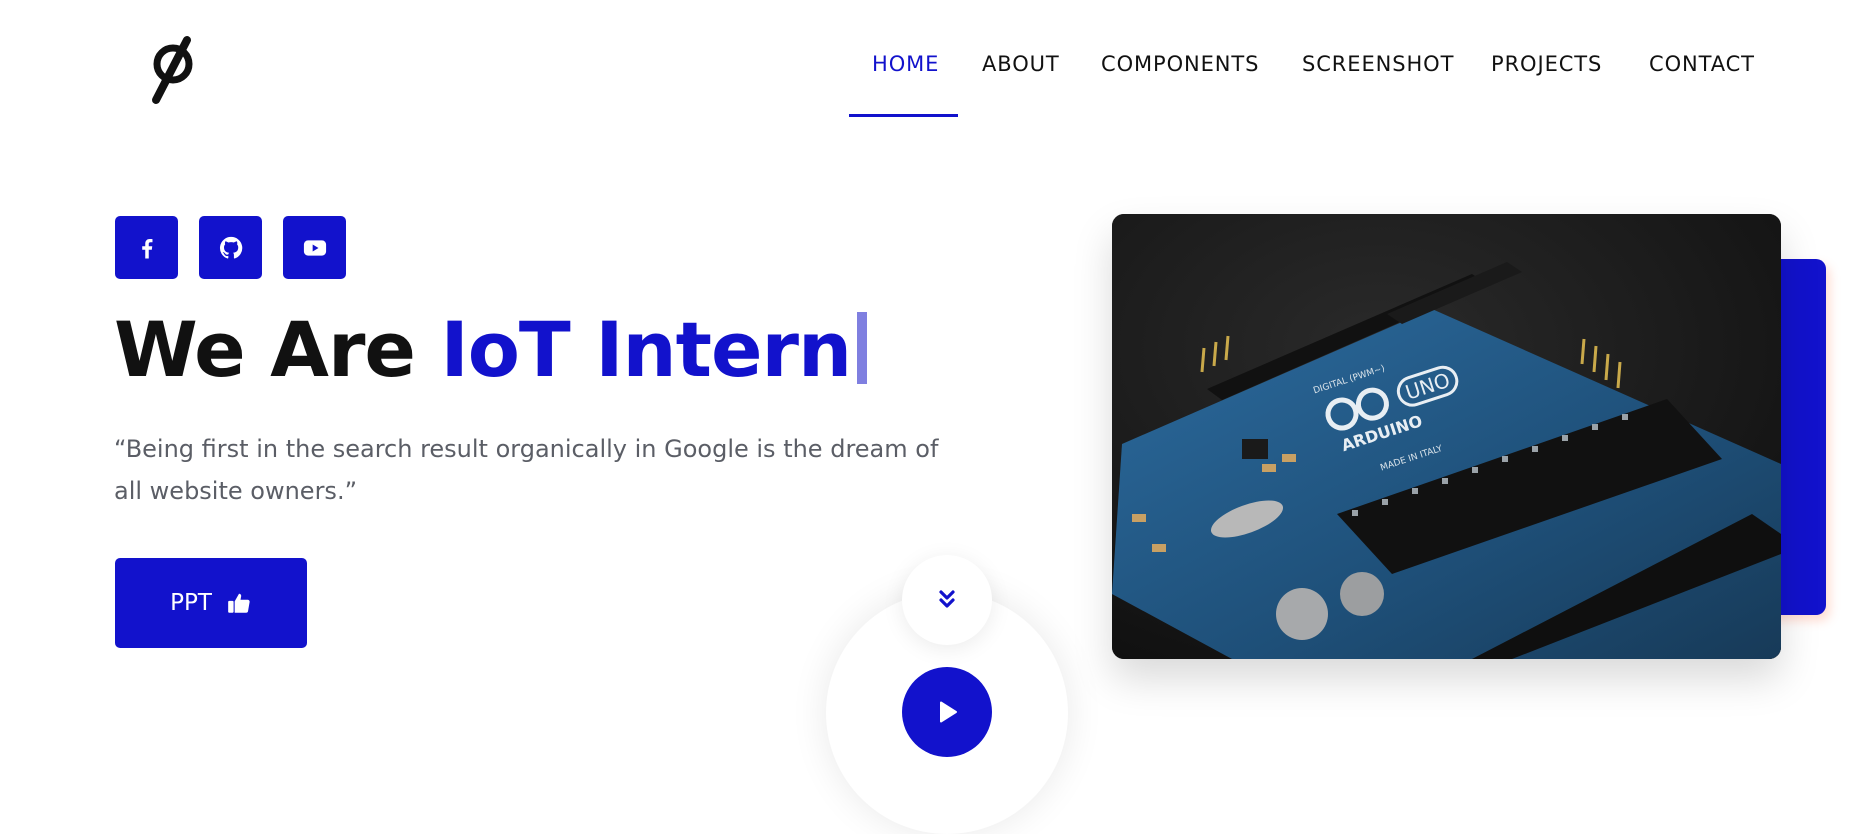 Image resolution: width=1871 pixels, height=834 pixels. I want to click on facebook-button, so click(146, 247).